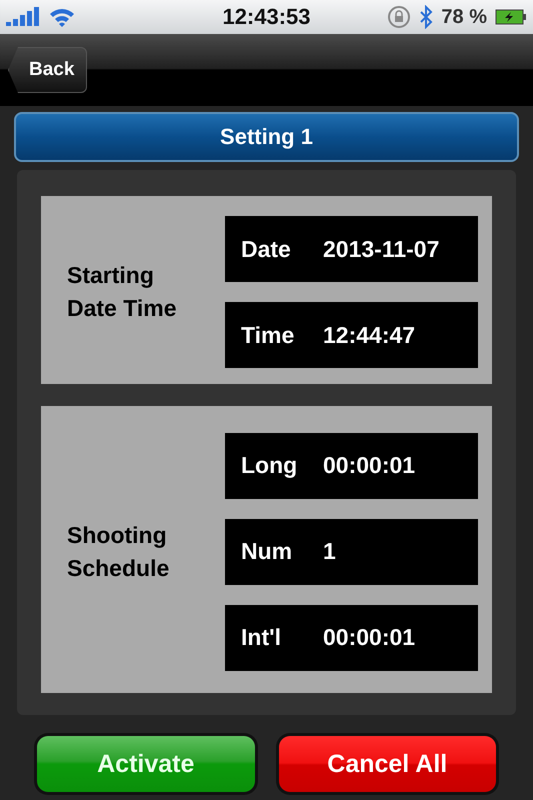 The width and height of the screenshot is (533, 800). I want to click on bluetooth-icon, so click(426, 17).